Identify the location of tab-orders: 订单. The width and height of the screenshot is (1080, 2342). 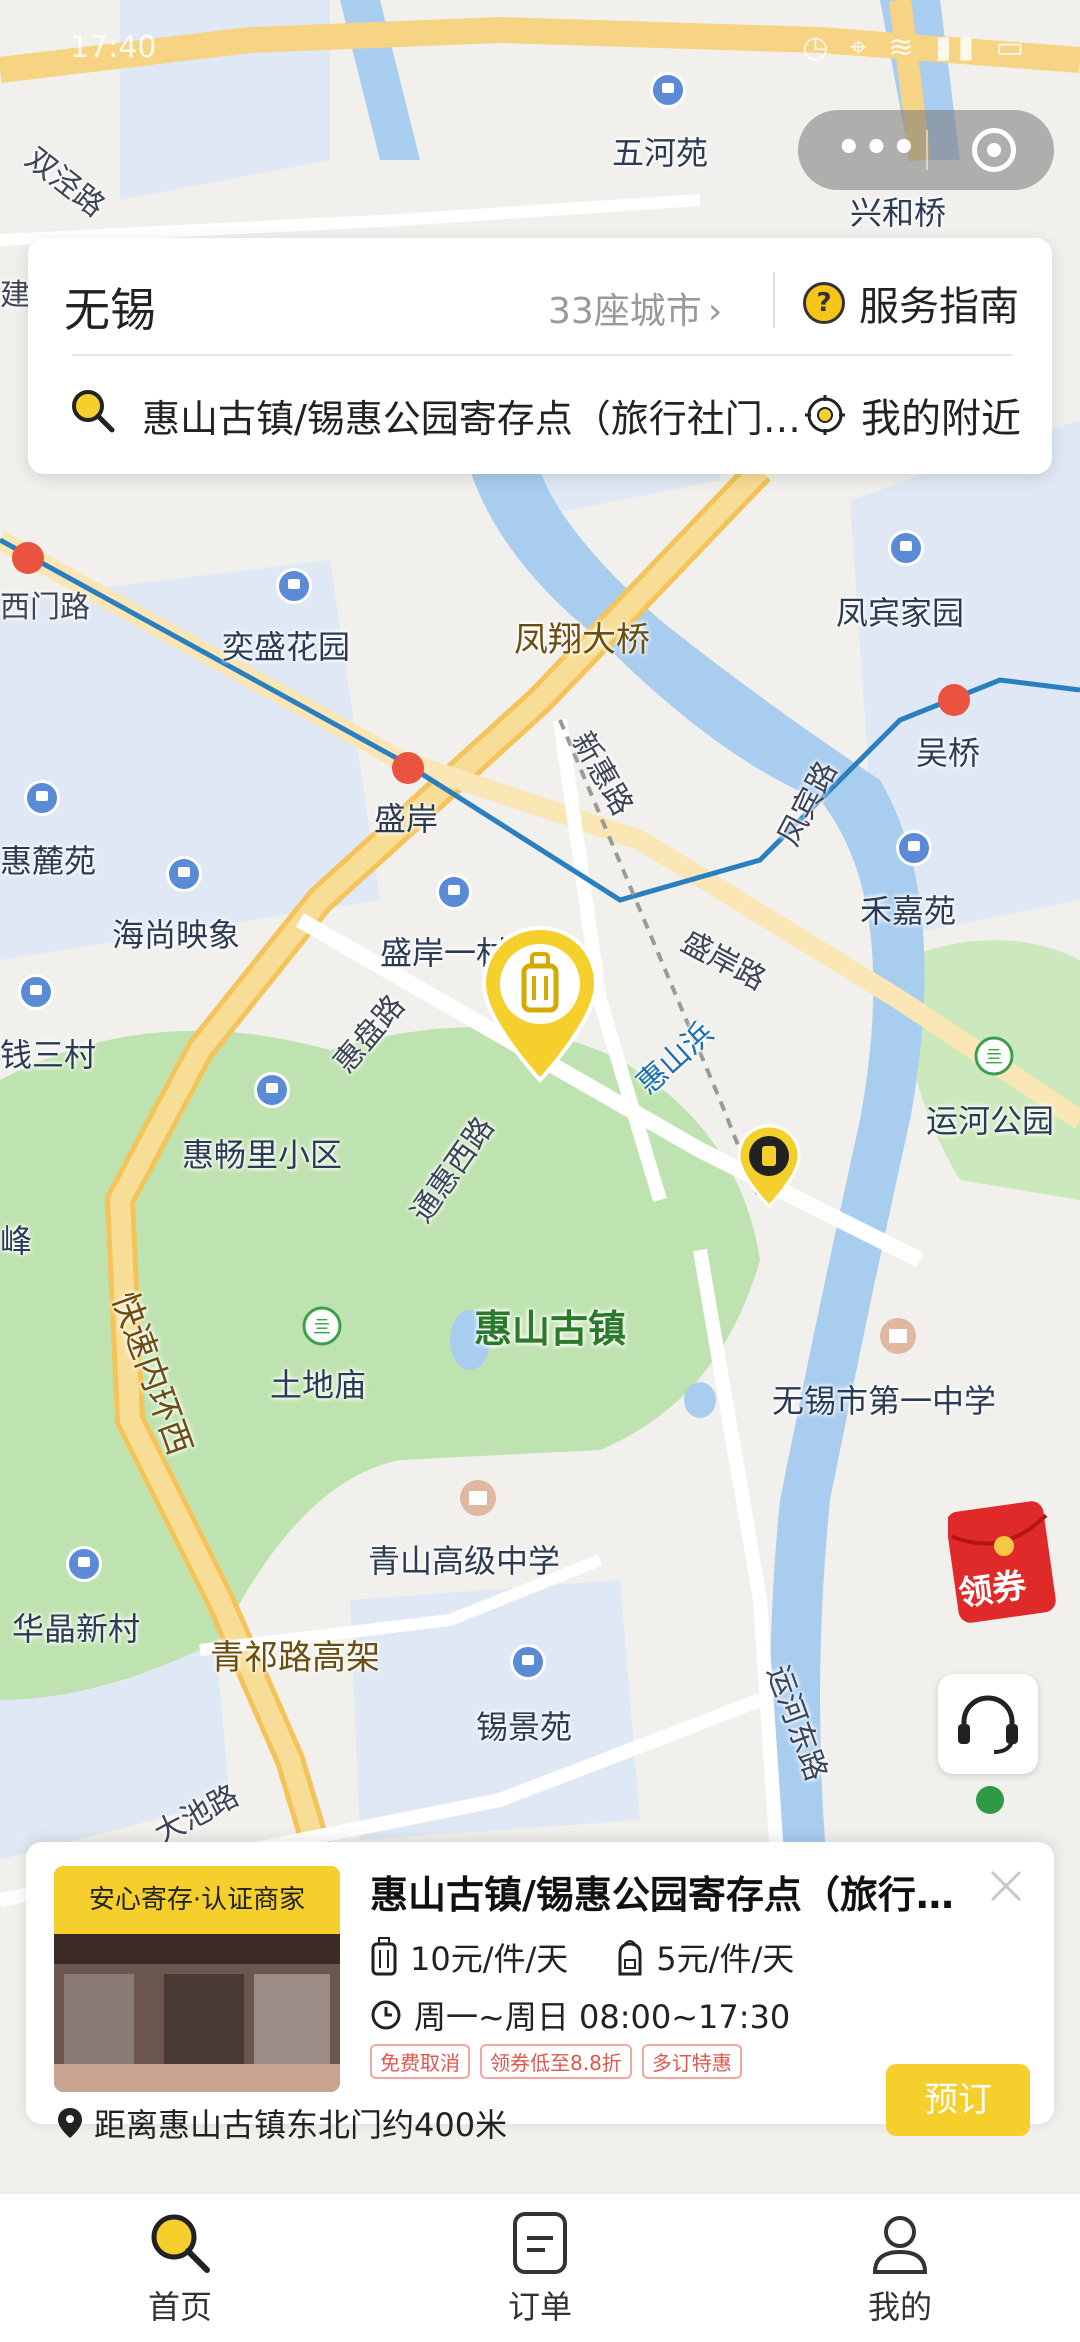
(540, 2268).